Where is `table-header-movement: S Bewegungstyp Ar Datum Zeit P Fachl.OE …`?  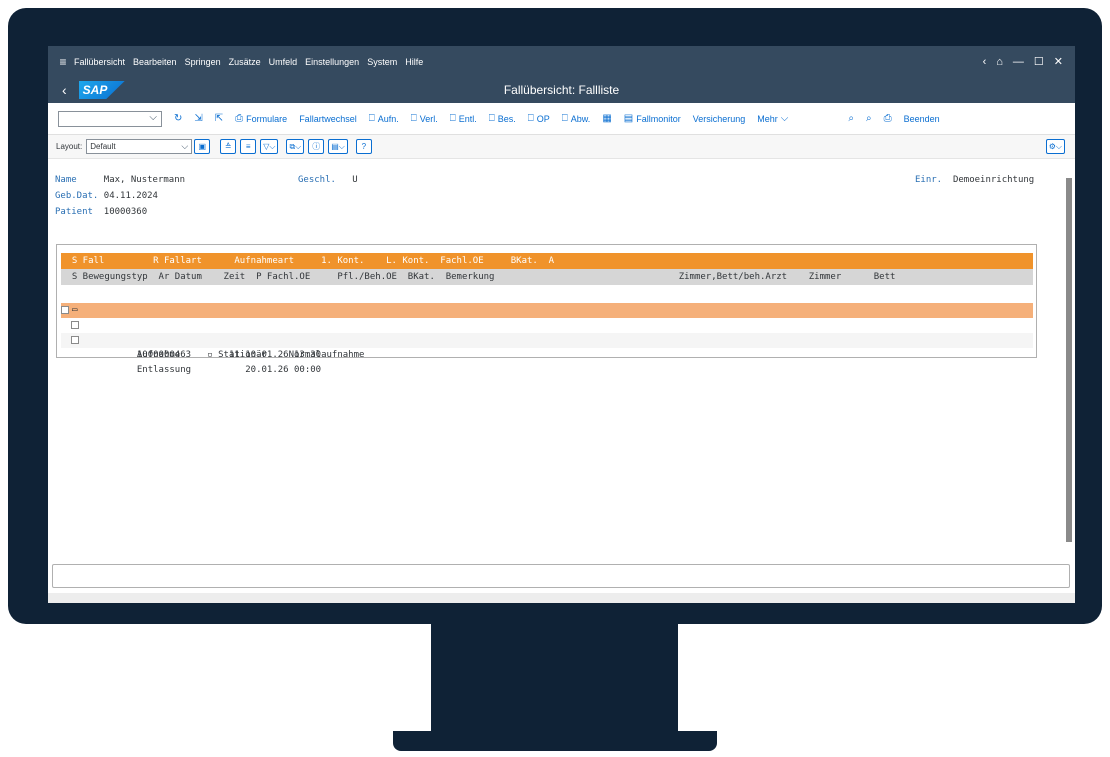 table-header-movement: S Bewegungstyp Ar Datum Zeit P Fachl.OE … is located at coordinates (547, 277).